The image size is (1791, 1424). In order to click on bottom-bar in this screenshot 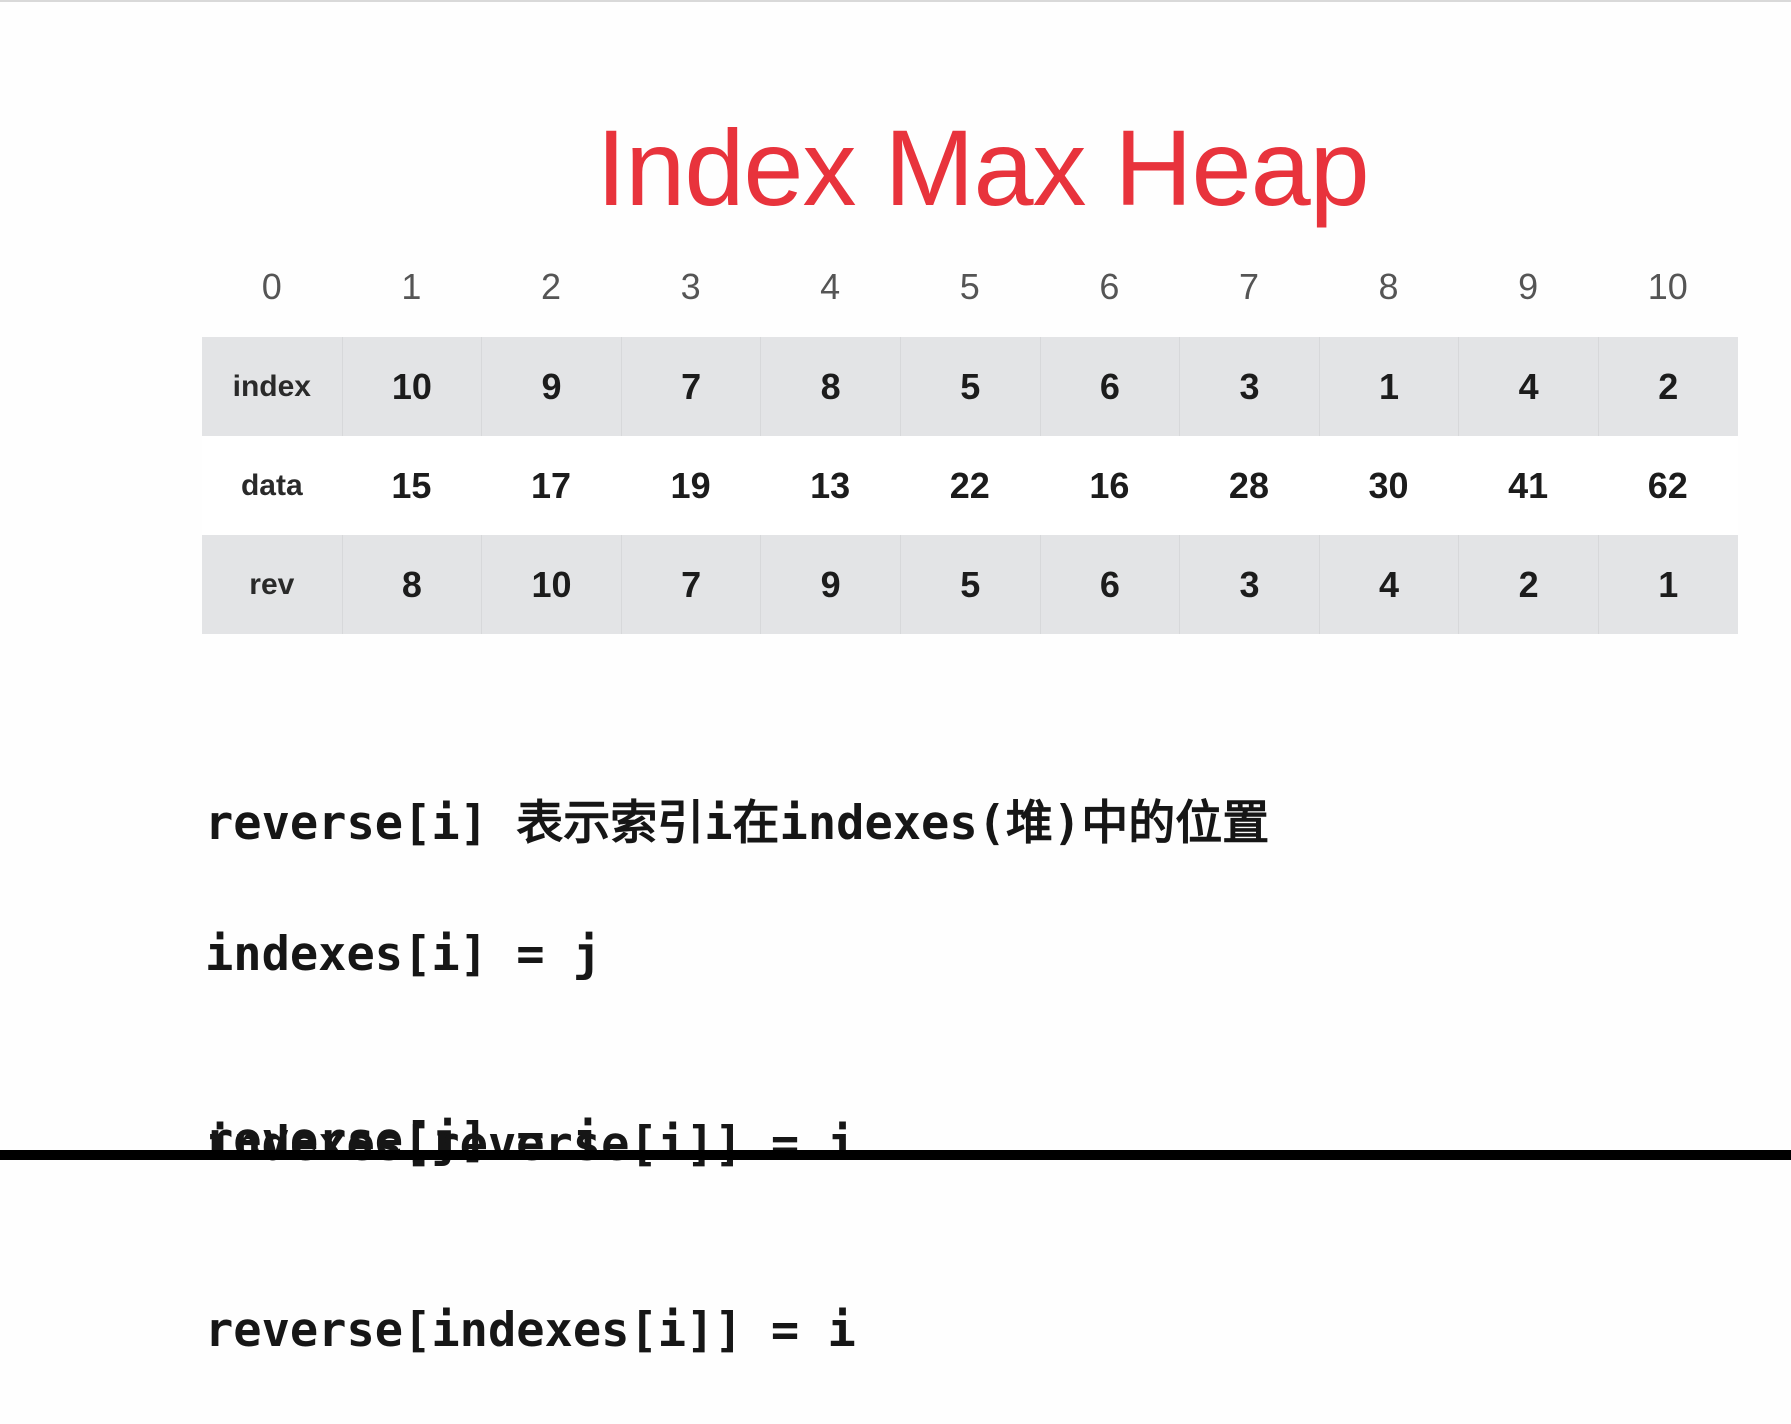, I will do `click(895, 1155)`.